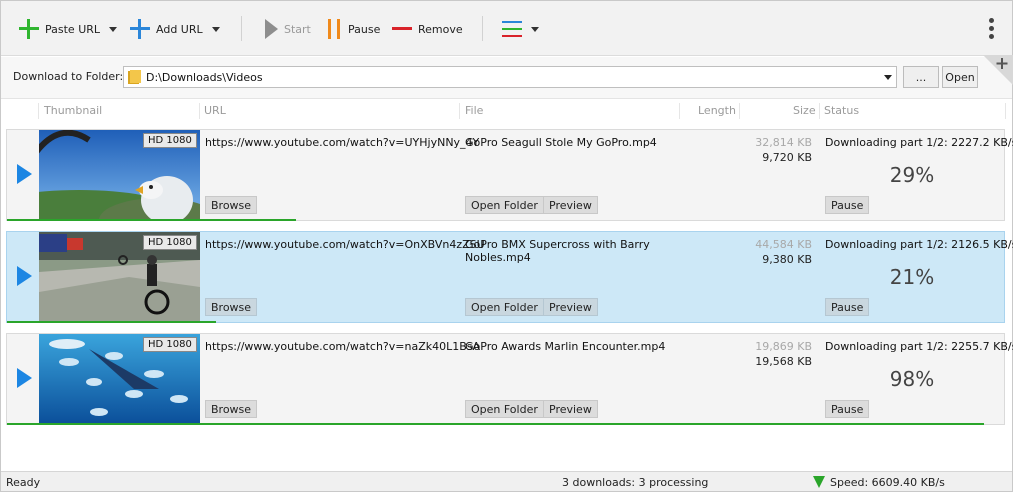  What do you see at coordinates (787, 157) in the screenshot?
I see `size-downloaded: 9,720 KB` at bounding box center [787, 157].